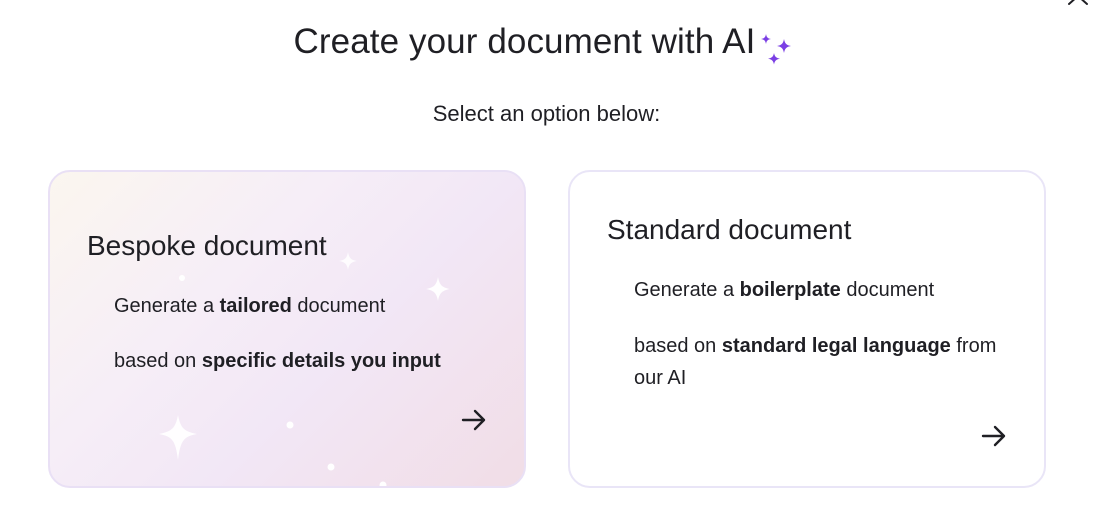 The height and width of the screenshot is (524, 1093). What do you see at coordinates (167, 306) in the screenshot?
I see `bespoke-line1-text: Generate a` at bounding box center [167, 306].